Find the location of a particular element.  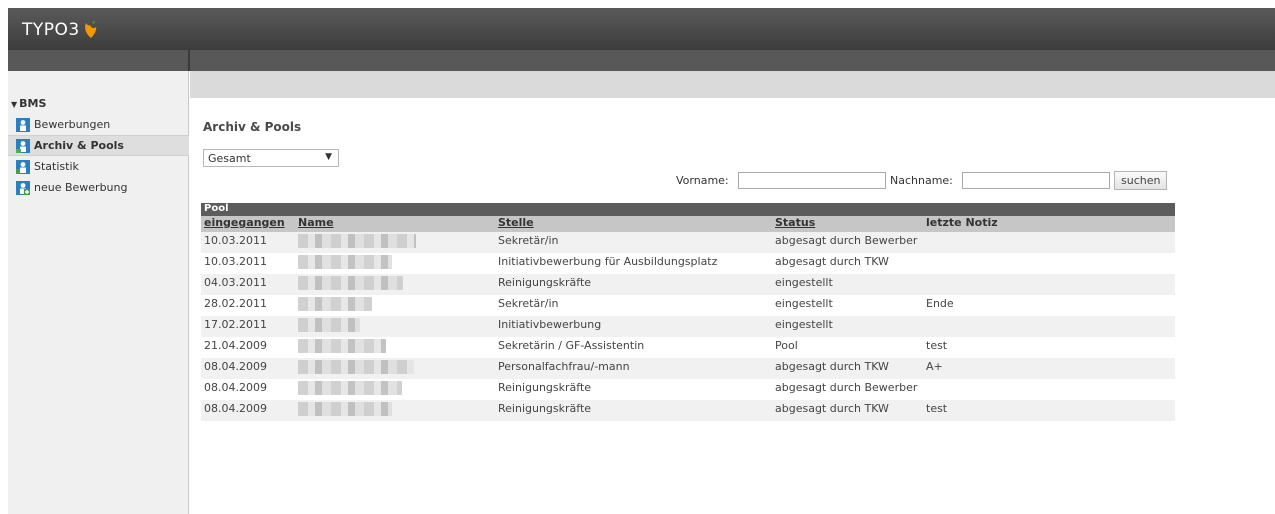

nachname-input is located at coordinates (1036, 180).